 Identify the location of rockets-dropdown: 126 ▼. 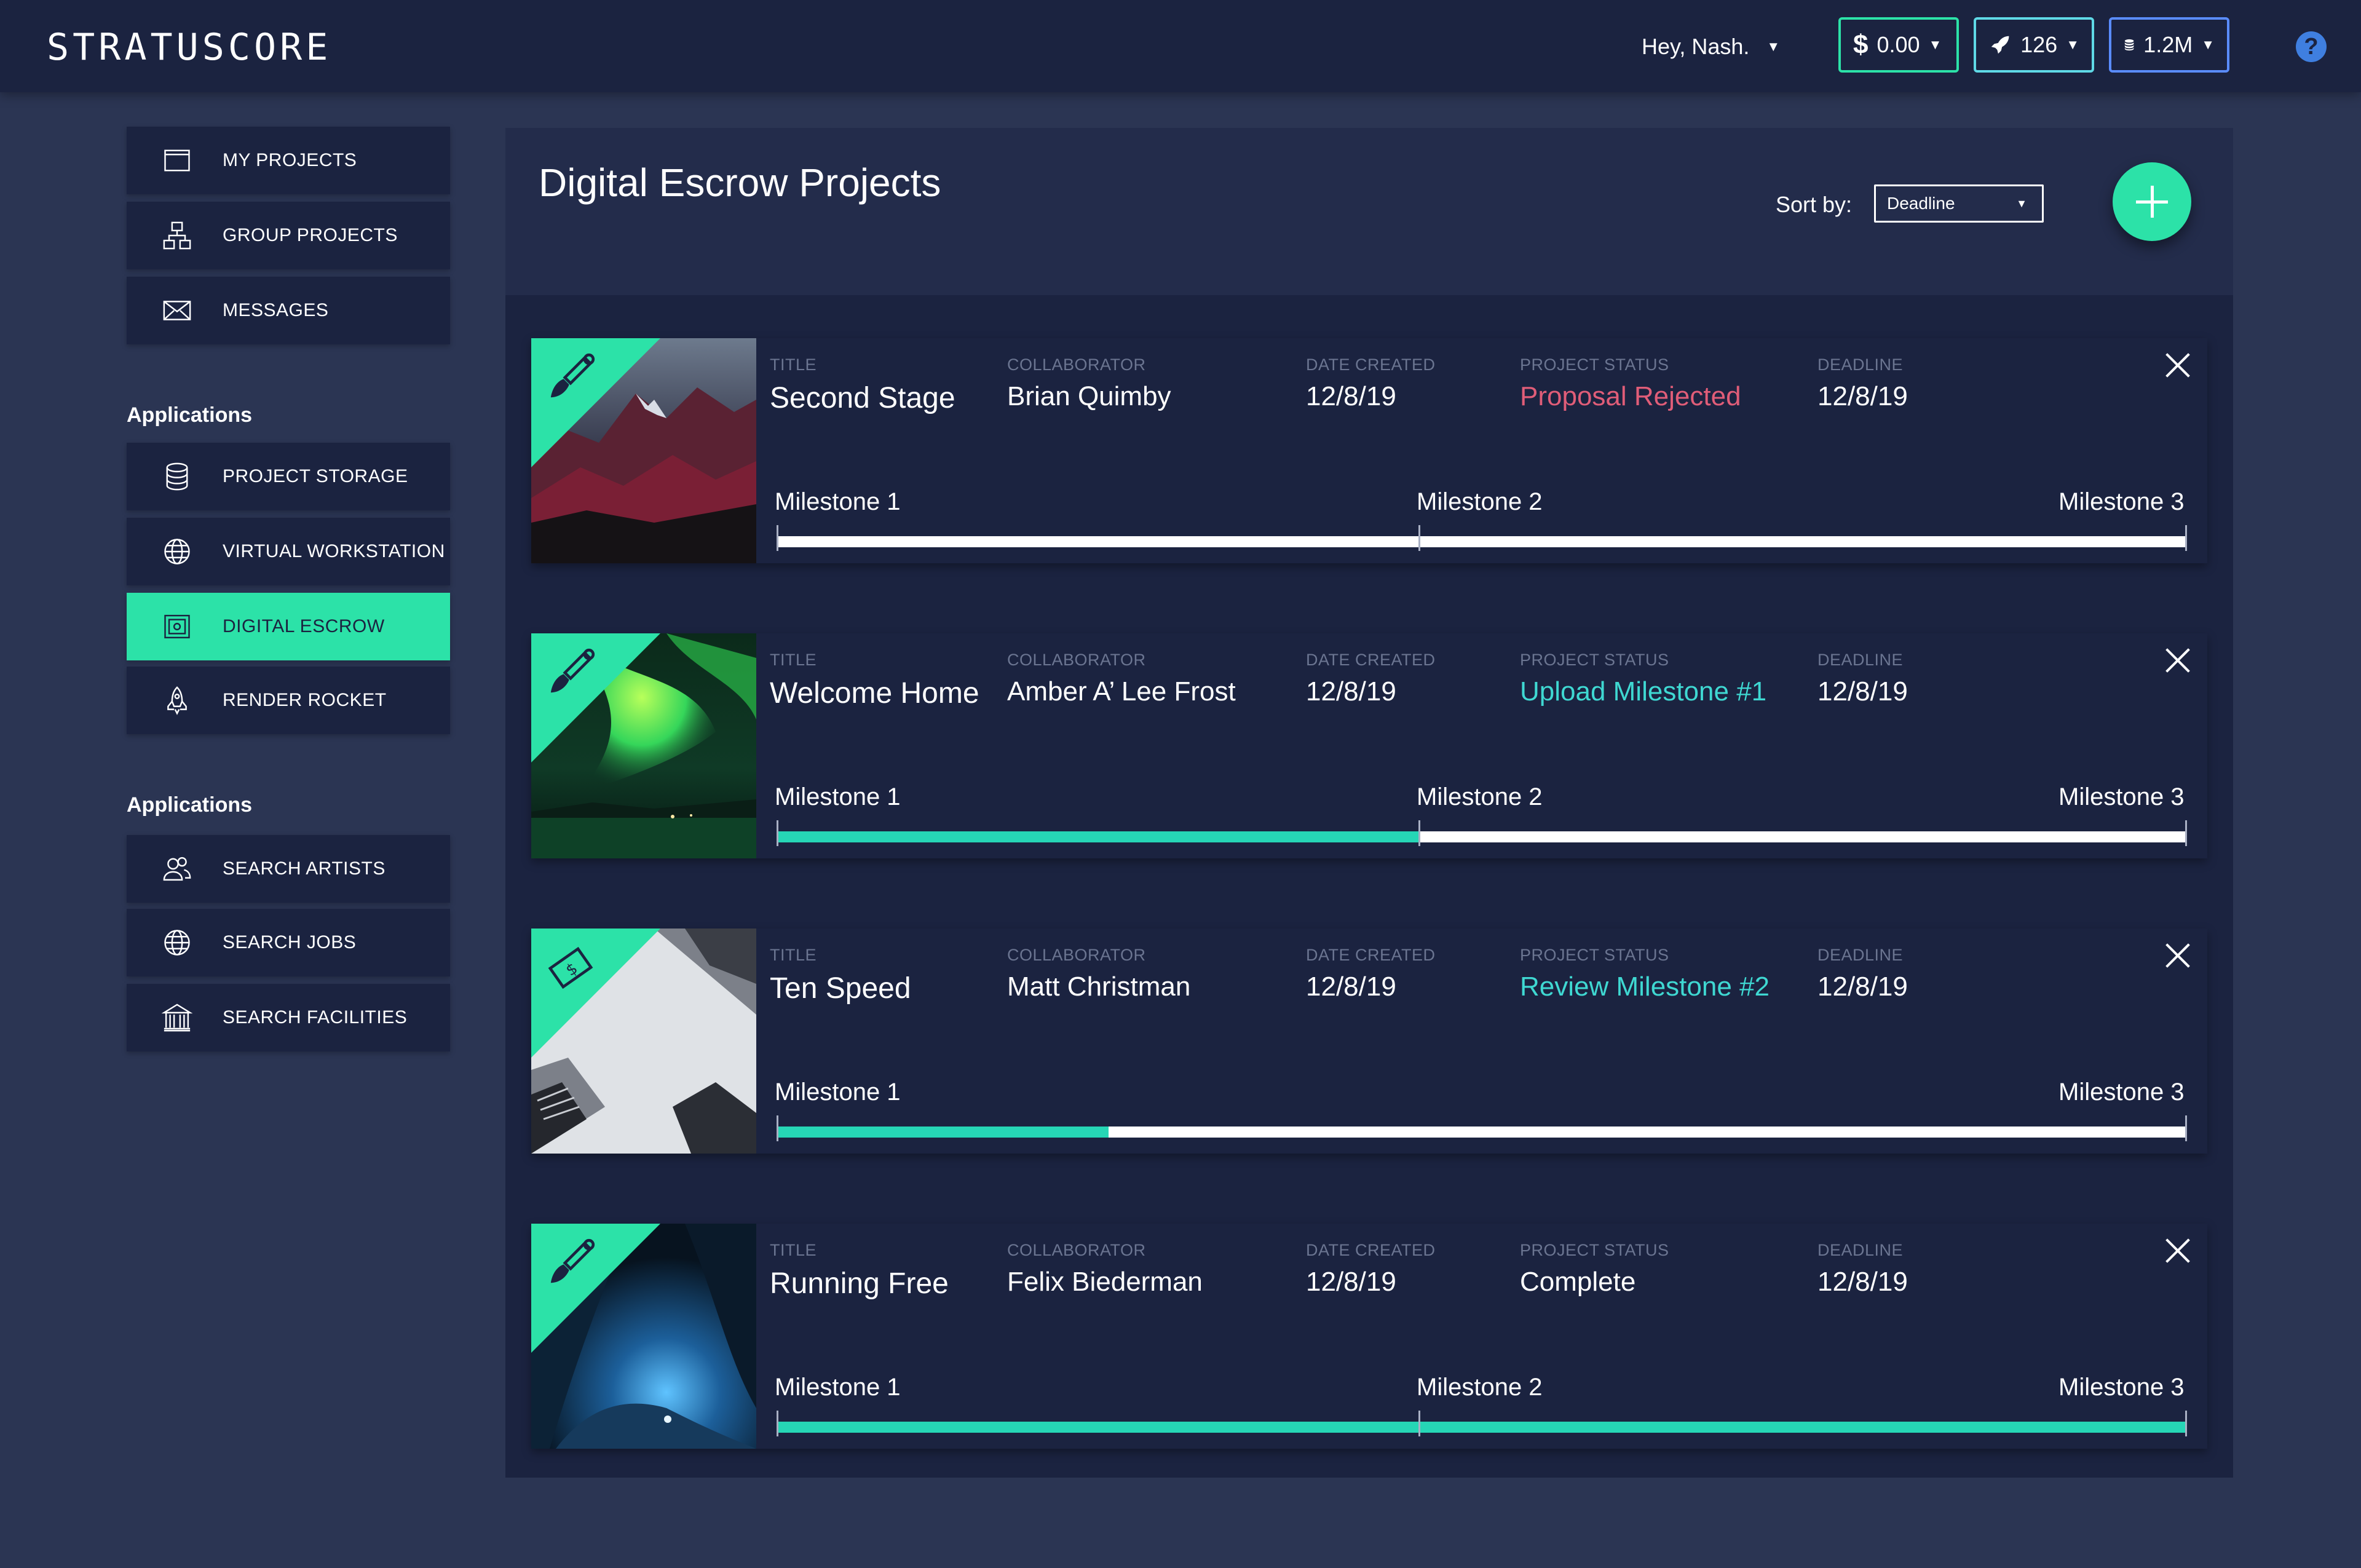
(2034, 45).